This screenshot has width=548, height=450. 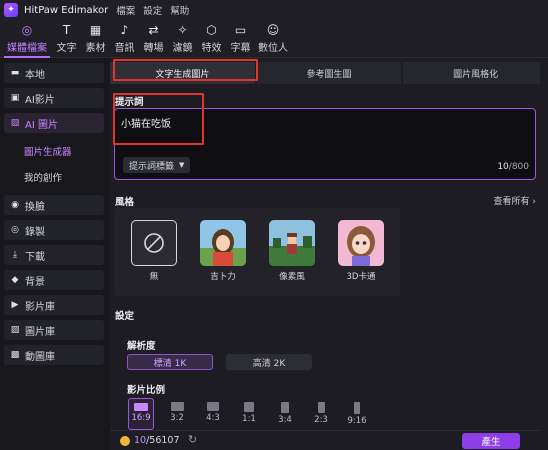 What do you see at coordinates (357, 414) in the screenshot?
I see `ratio-9-16: 9:16` at bounding box center [357, 414].